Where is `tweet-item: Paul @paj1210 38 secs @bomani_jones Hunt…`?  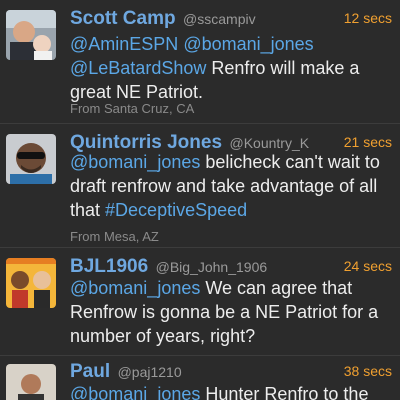 tweet-item: Paul @paj1210 38 secs @bomani_jones Hunt… is located at coordinates (200, 378).